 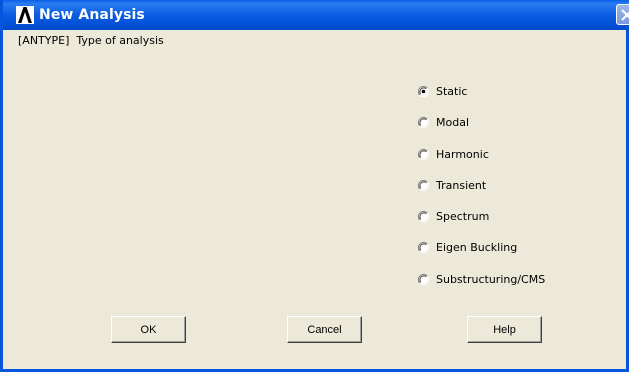 I want to click on radio-label: Static, so click(x=452, y=91).